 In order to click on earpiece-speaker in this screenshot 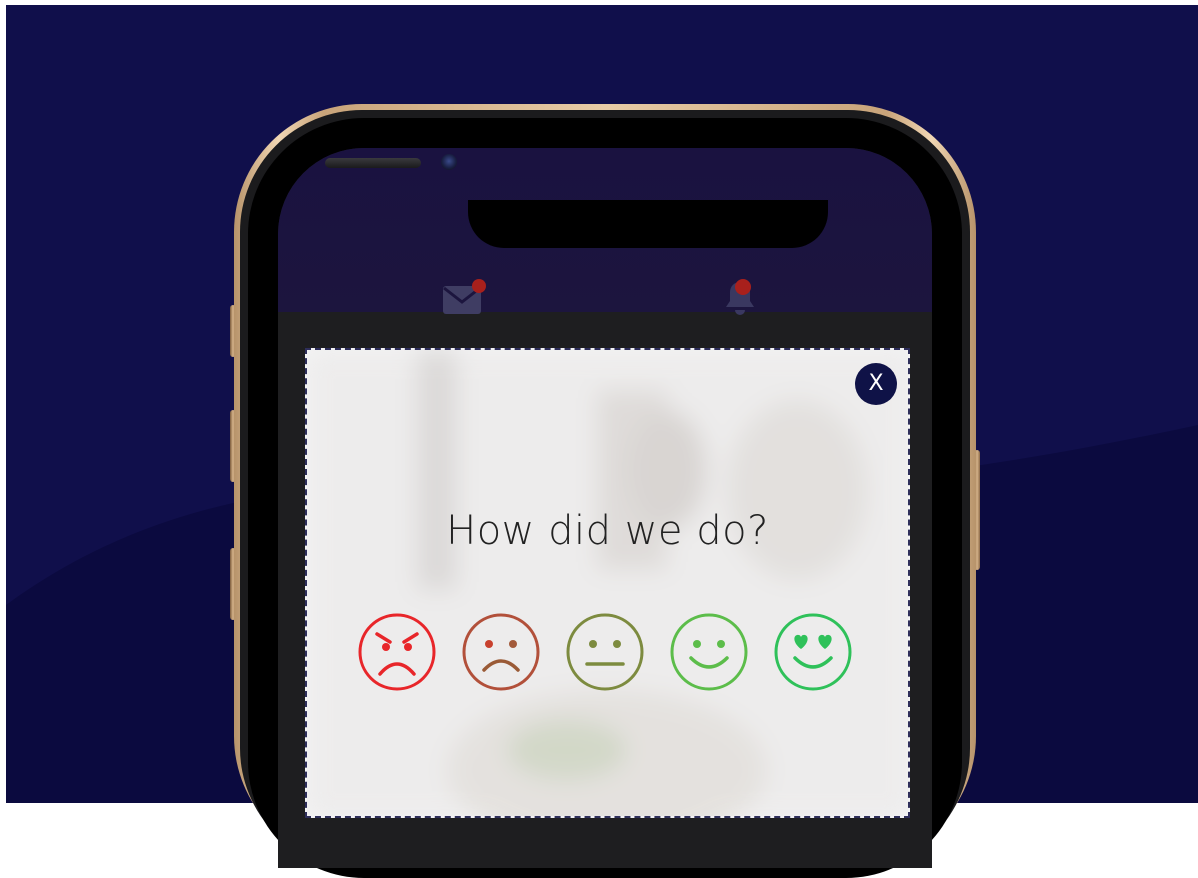, I will do `click(373, 163)`.